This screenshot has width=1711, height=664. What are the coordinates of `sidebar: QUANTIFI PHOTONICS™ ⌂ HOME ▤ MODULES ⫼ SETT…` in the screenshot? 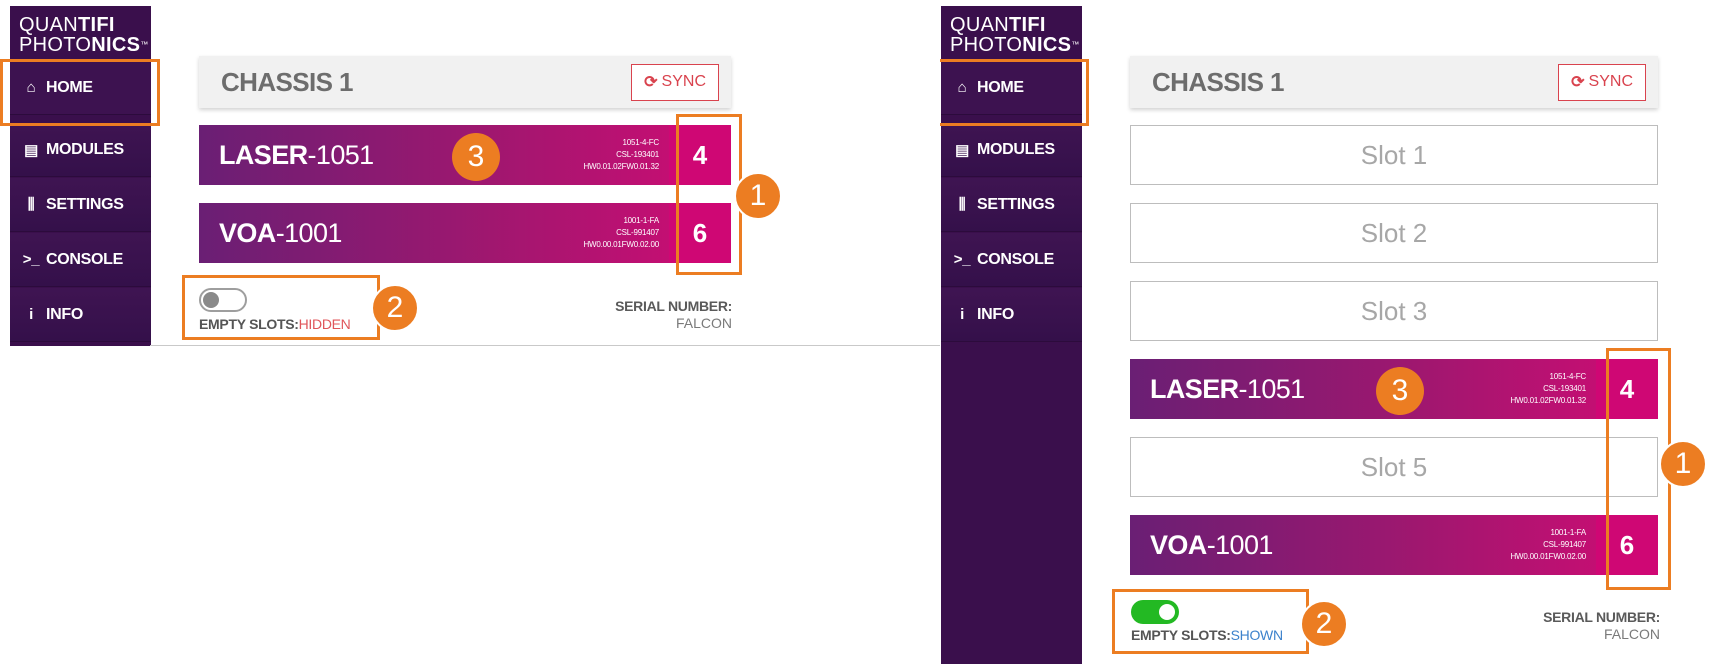 It's located at (80, 176).